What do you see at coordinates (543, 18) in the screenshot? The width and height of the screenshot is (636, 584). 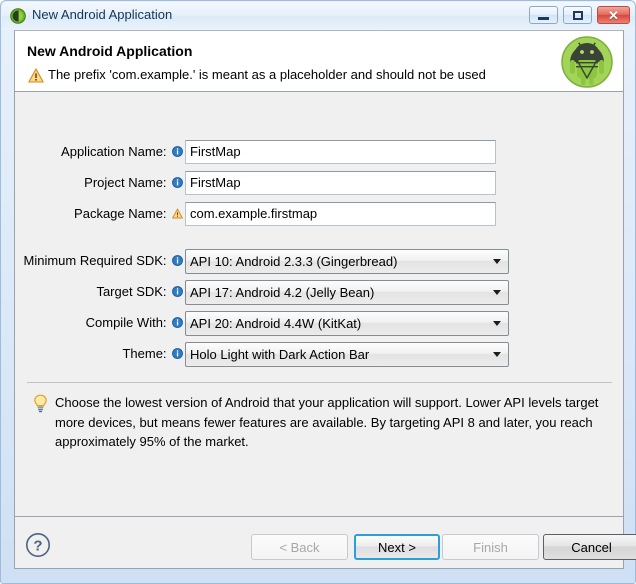 I see `minimize-icon` at bounding box center [543, 18].